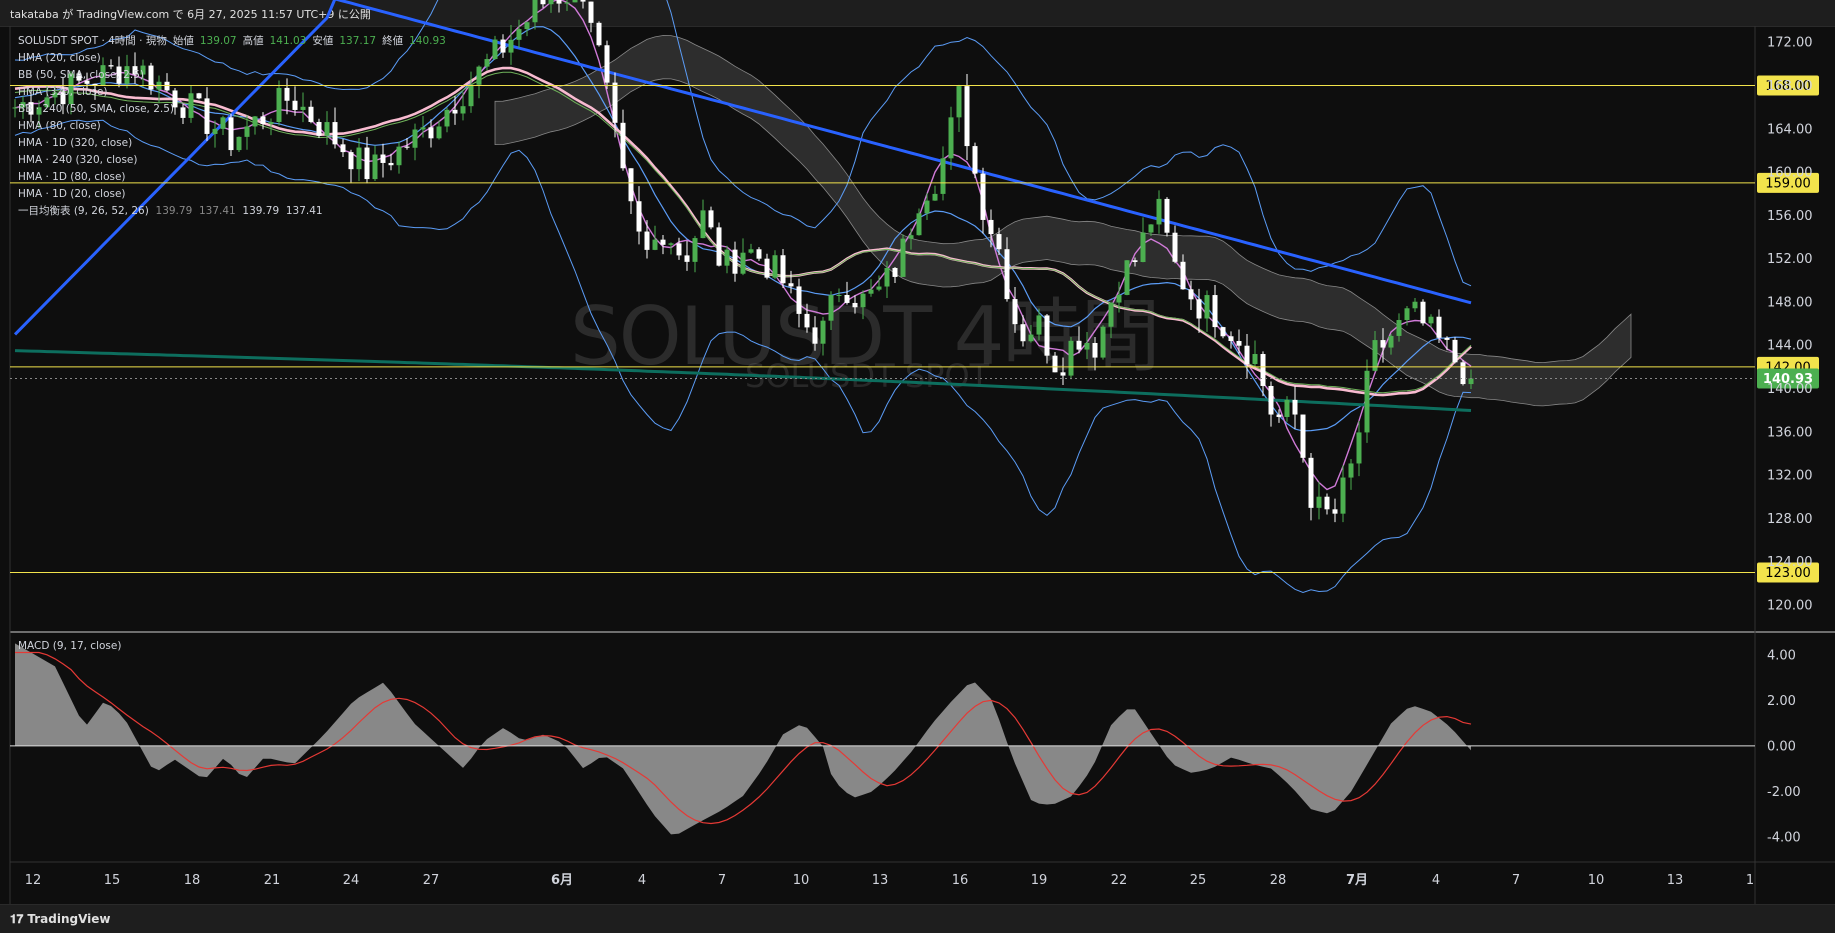 The height and width of the screenshot is (933, 1835). What do you see at coordinates (235, 109) in the screenshot?
I see `indicator-bb-240: BB · 240 (50, SMA, close, 2.5)` at bounding box center [235, 109].